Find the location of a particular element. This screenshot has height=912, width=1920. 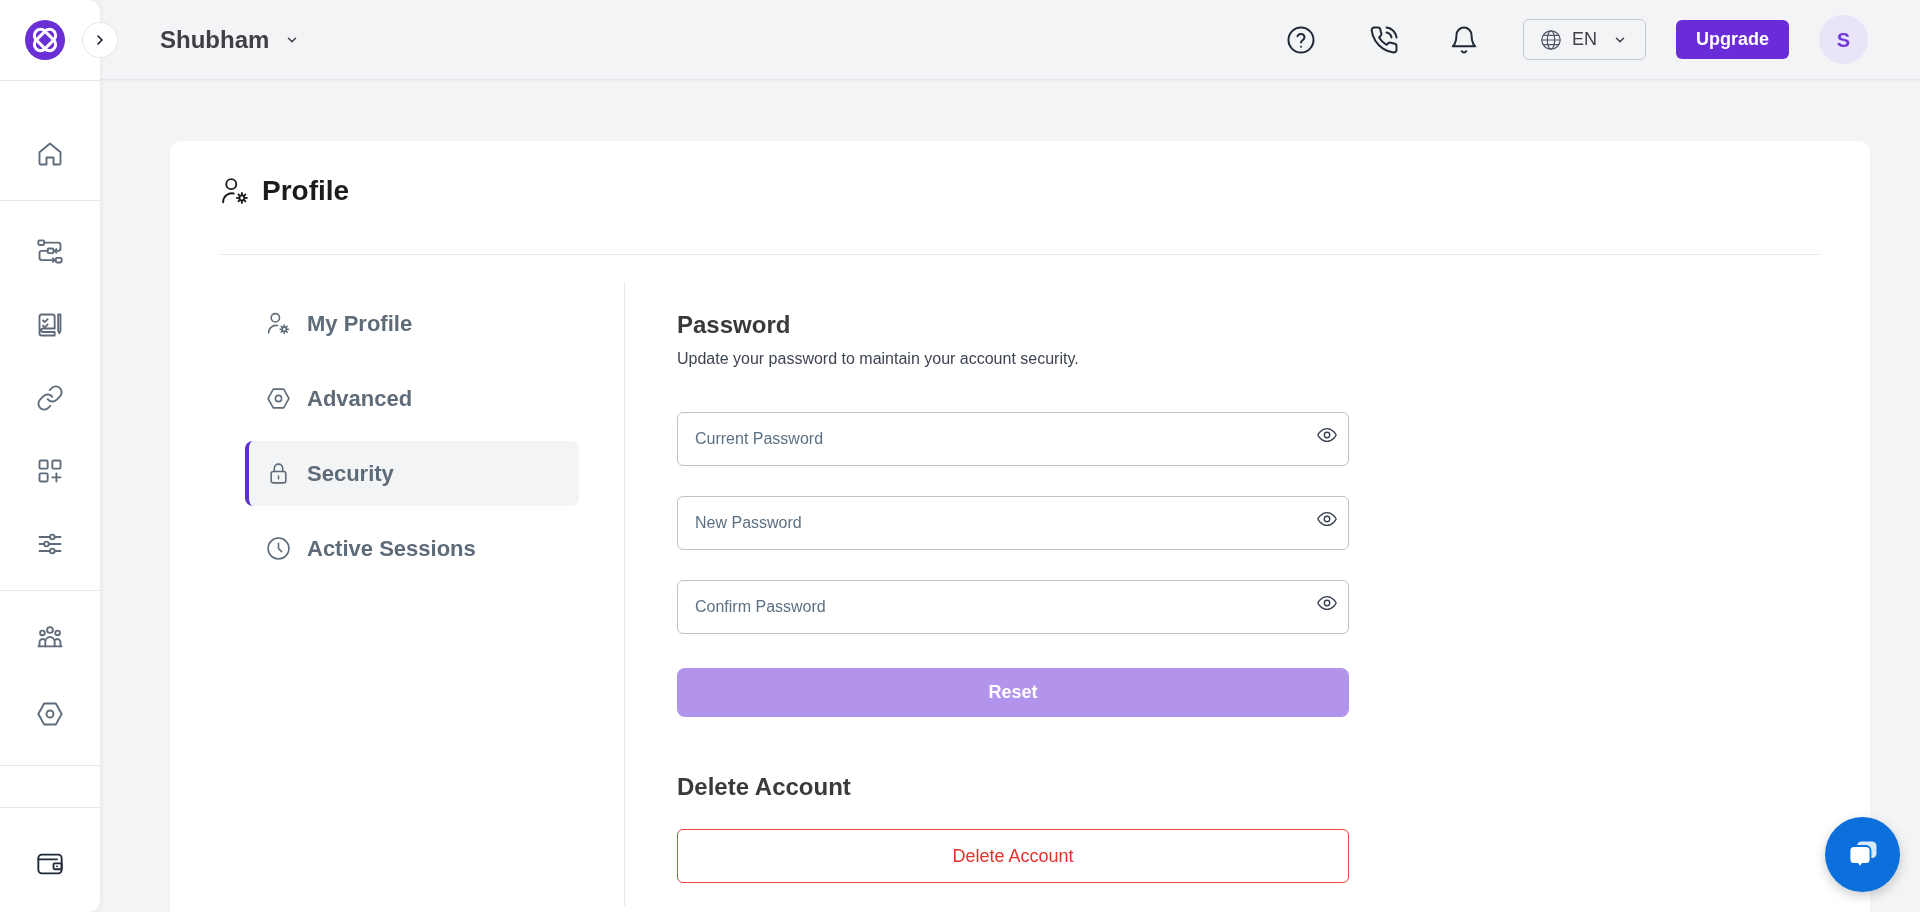

logo-icon is located at coordinates (45, 40).